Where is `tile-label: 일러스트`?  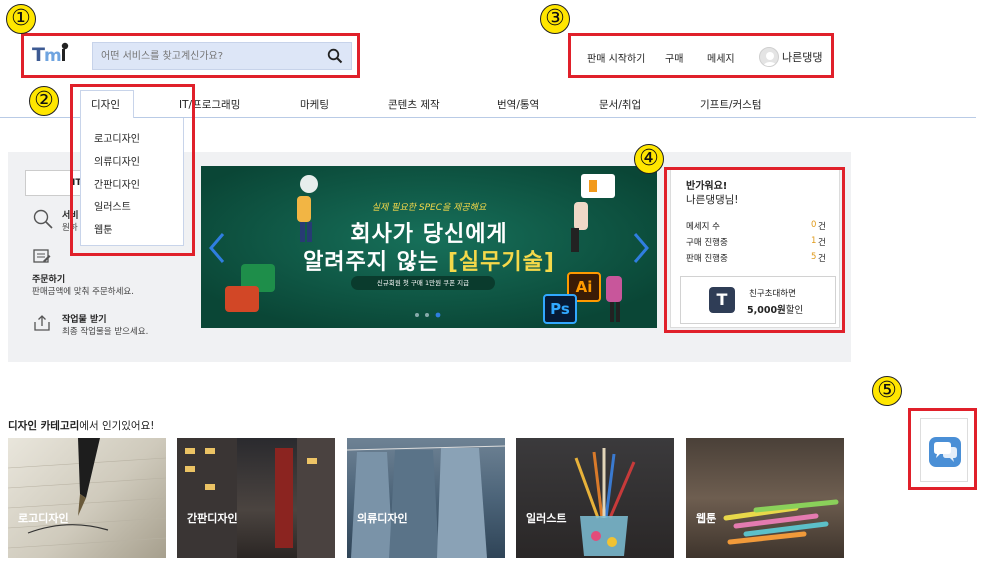 tile-label: 일러스트 is located at coordinates (546, 518).